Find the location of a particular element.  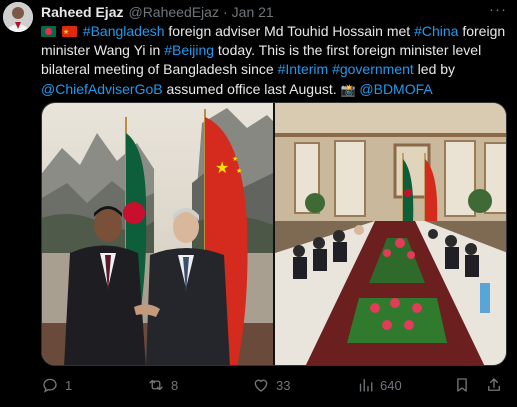

share-button is located at coordinates (494, 385).